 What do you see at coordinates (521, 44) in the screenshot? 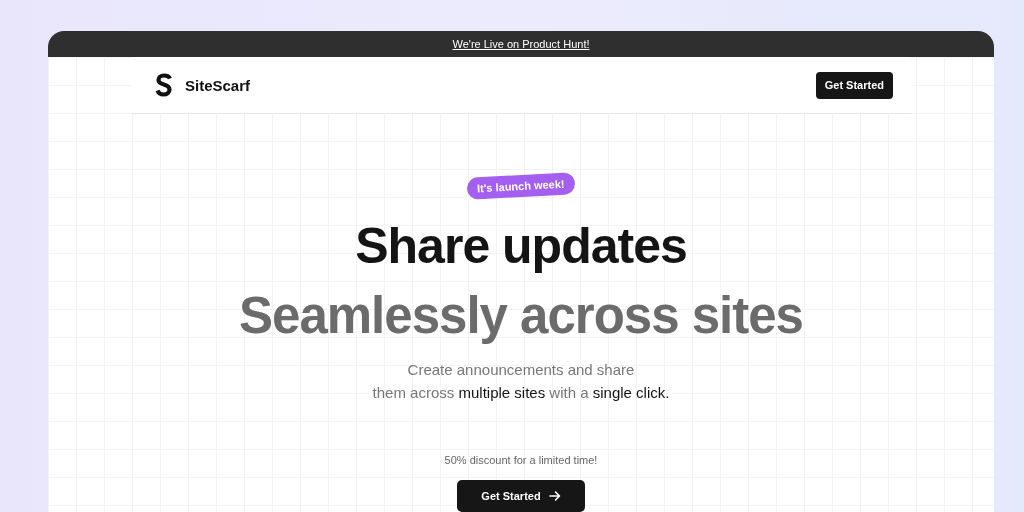
I see `product-hunt-link: We're Live on Product Hunt!` at bounding box center [521, 44].